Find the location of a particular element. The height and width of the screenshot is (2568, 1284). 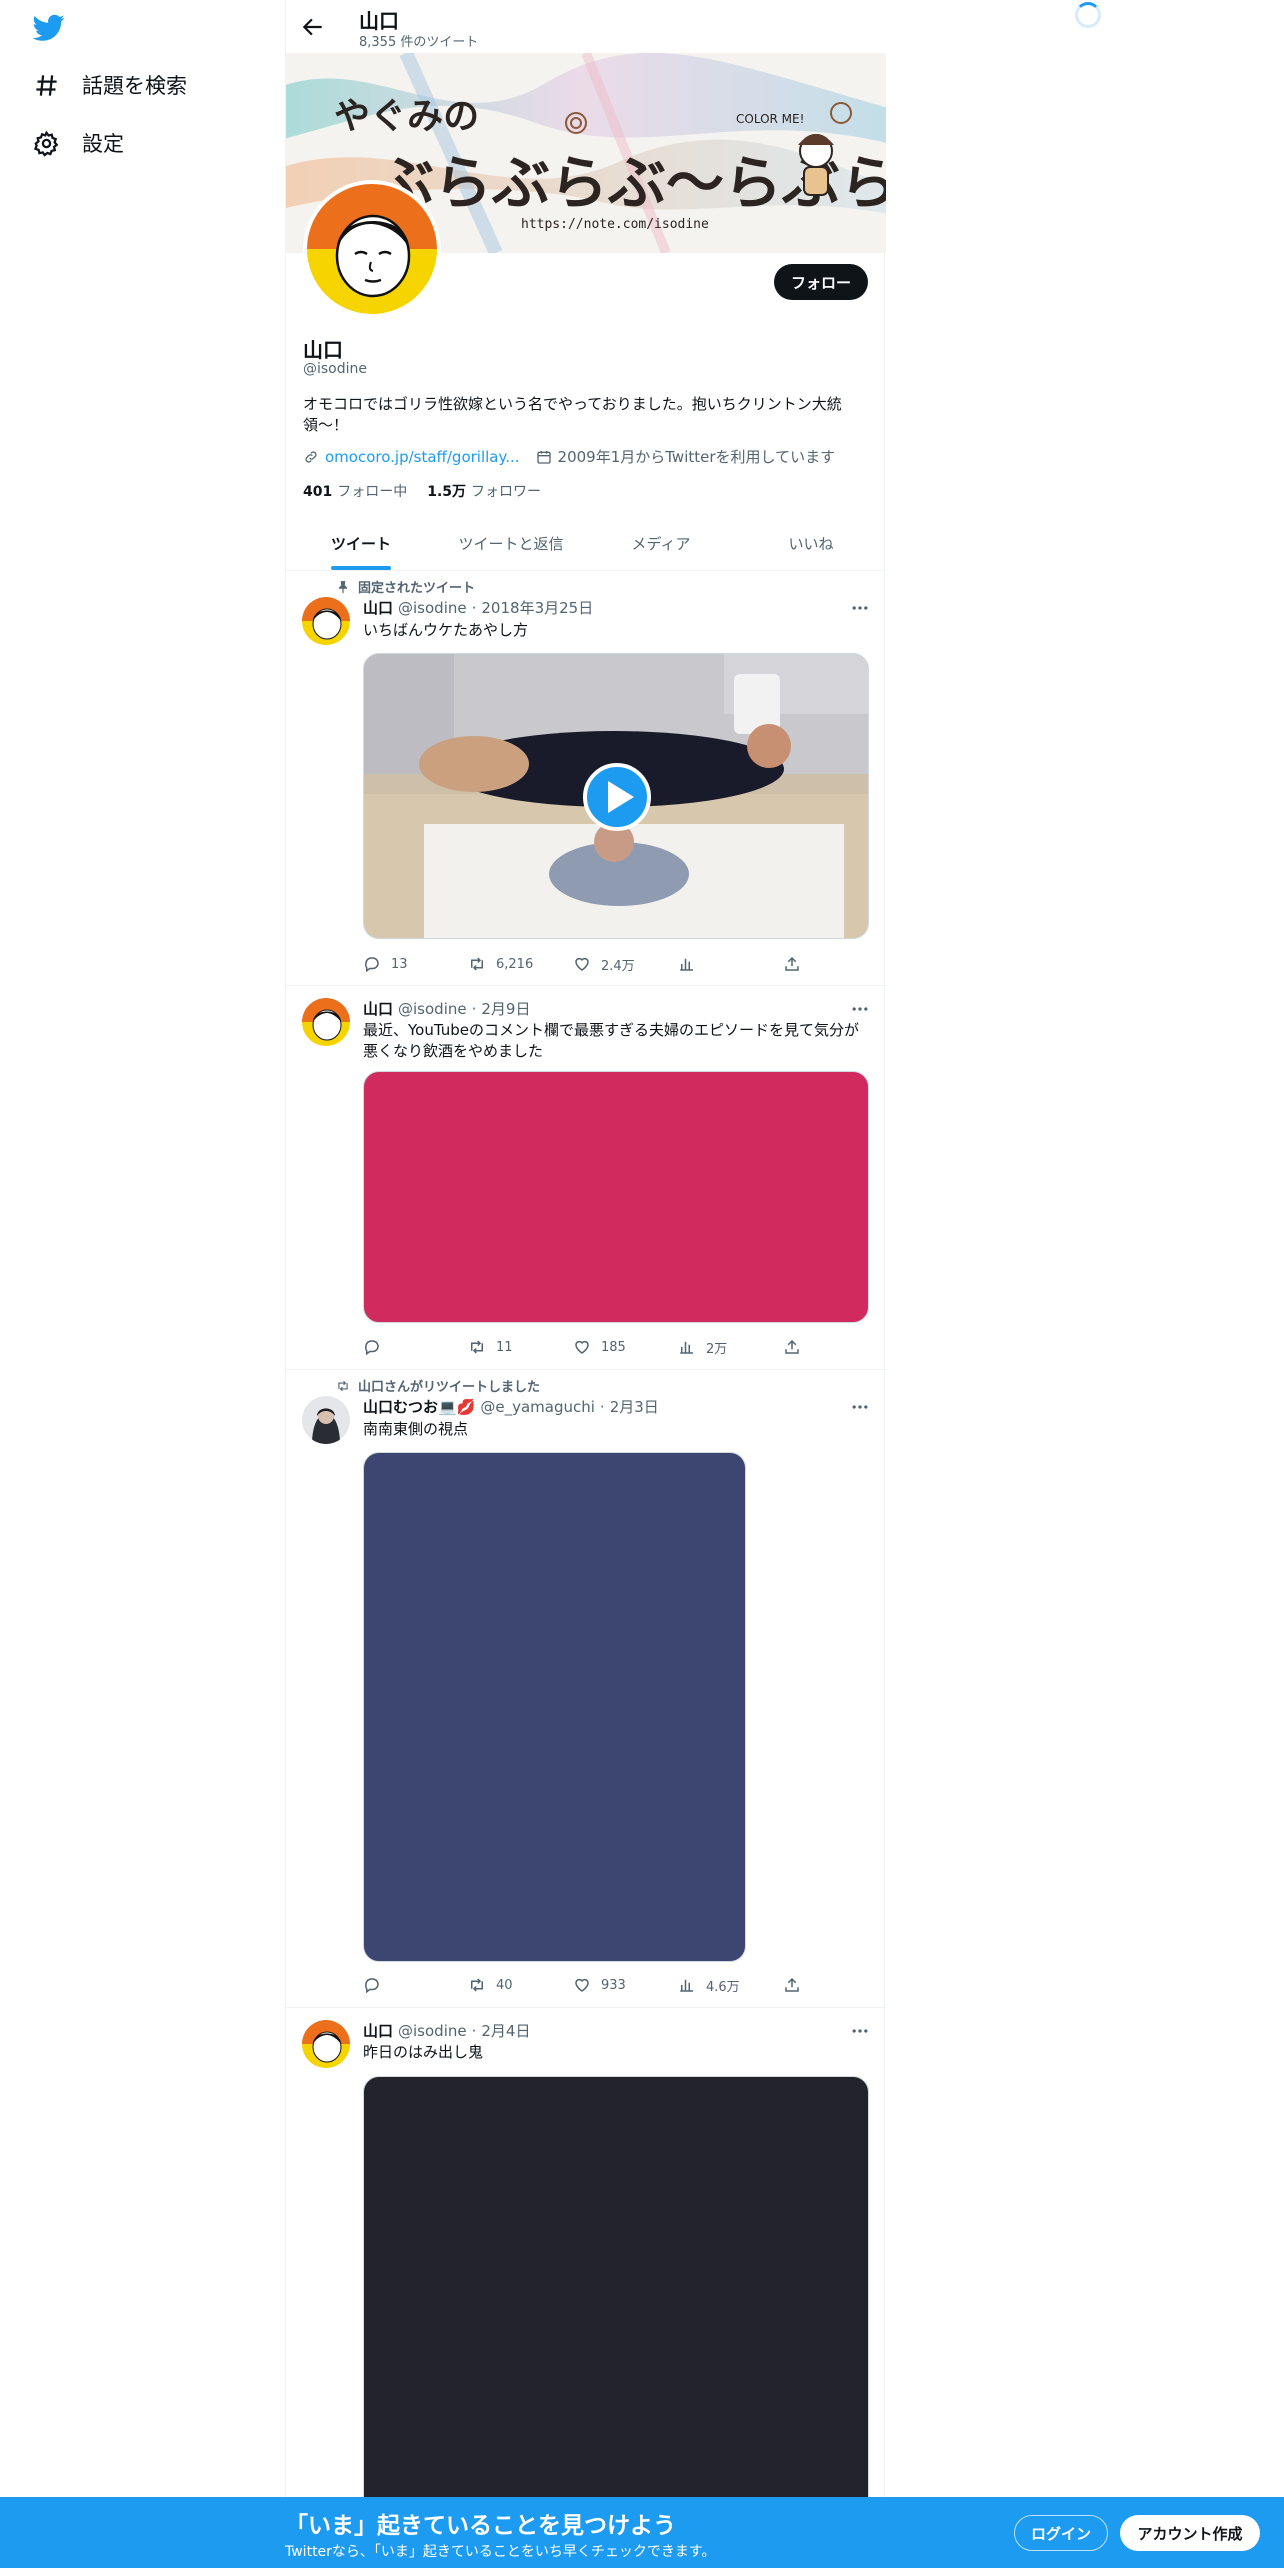

profile-header-bar: 山口 8,355 件のツイート is located at coordinates (586, 26).